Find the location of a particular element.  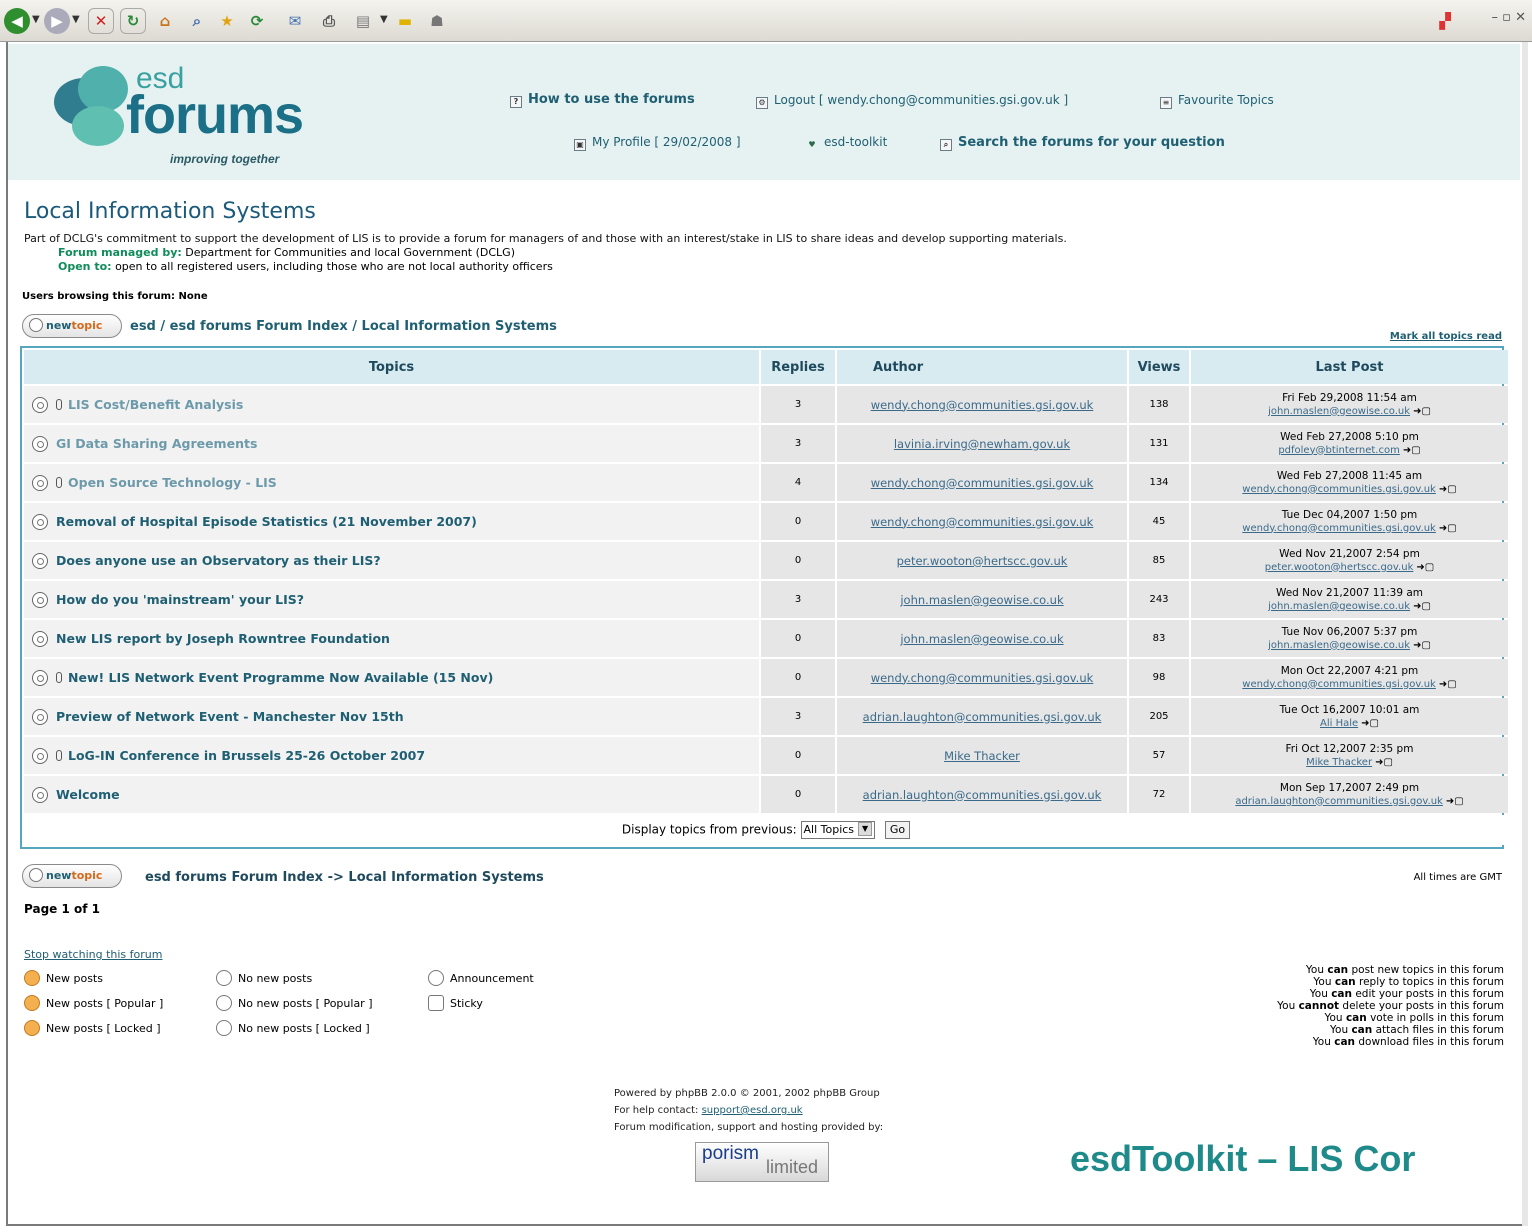

porism-logo: porism limited is located at coordinates (762, 1162).